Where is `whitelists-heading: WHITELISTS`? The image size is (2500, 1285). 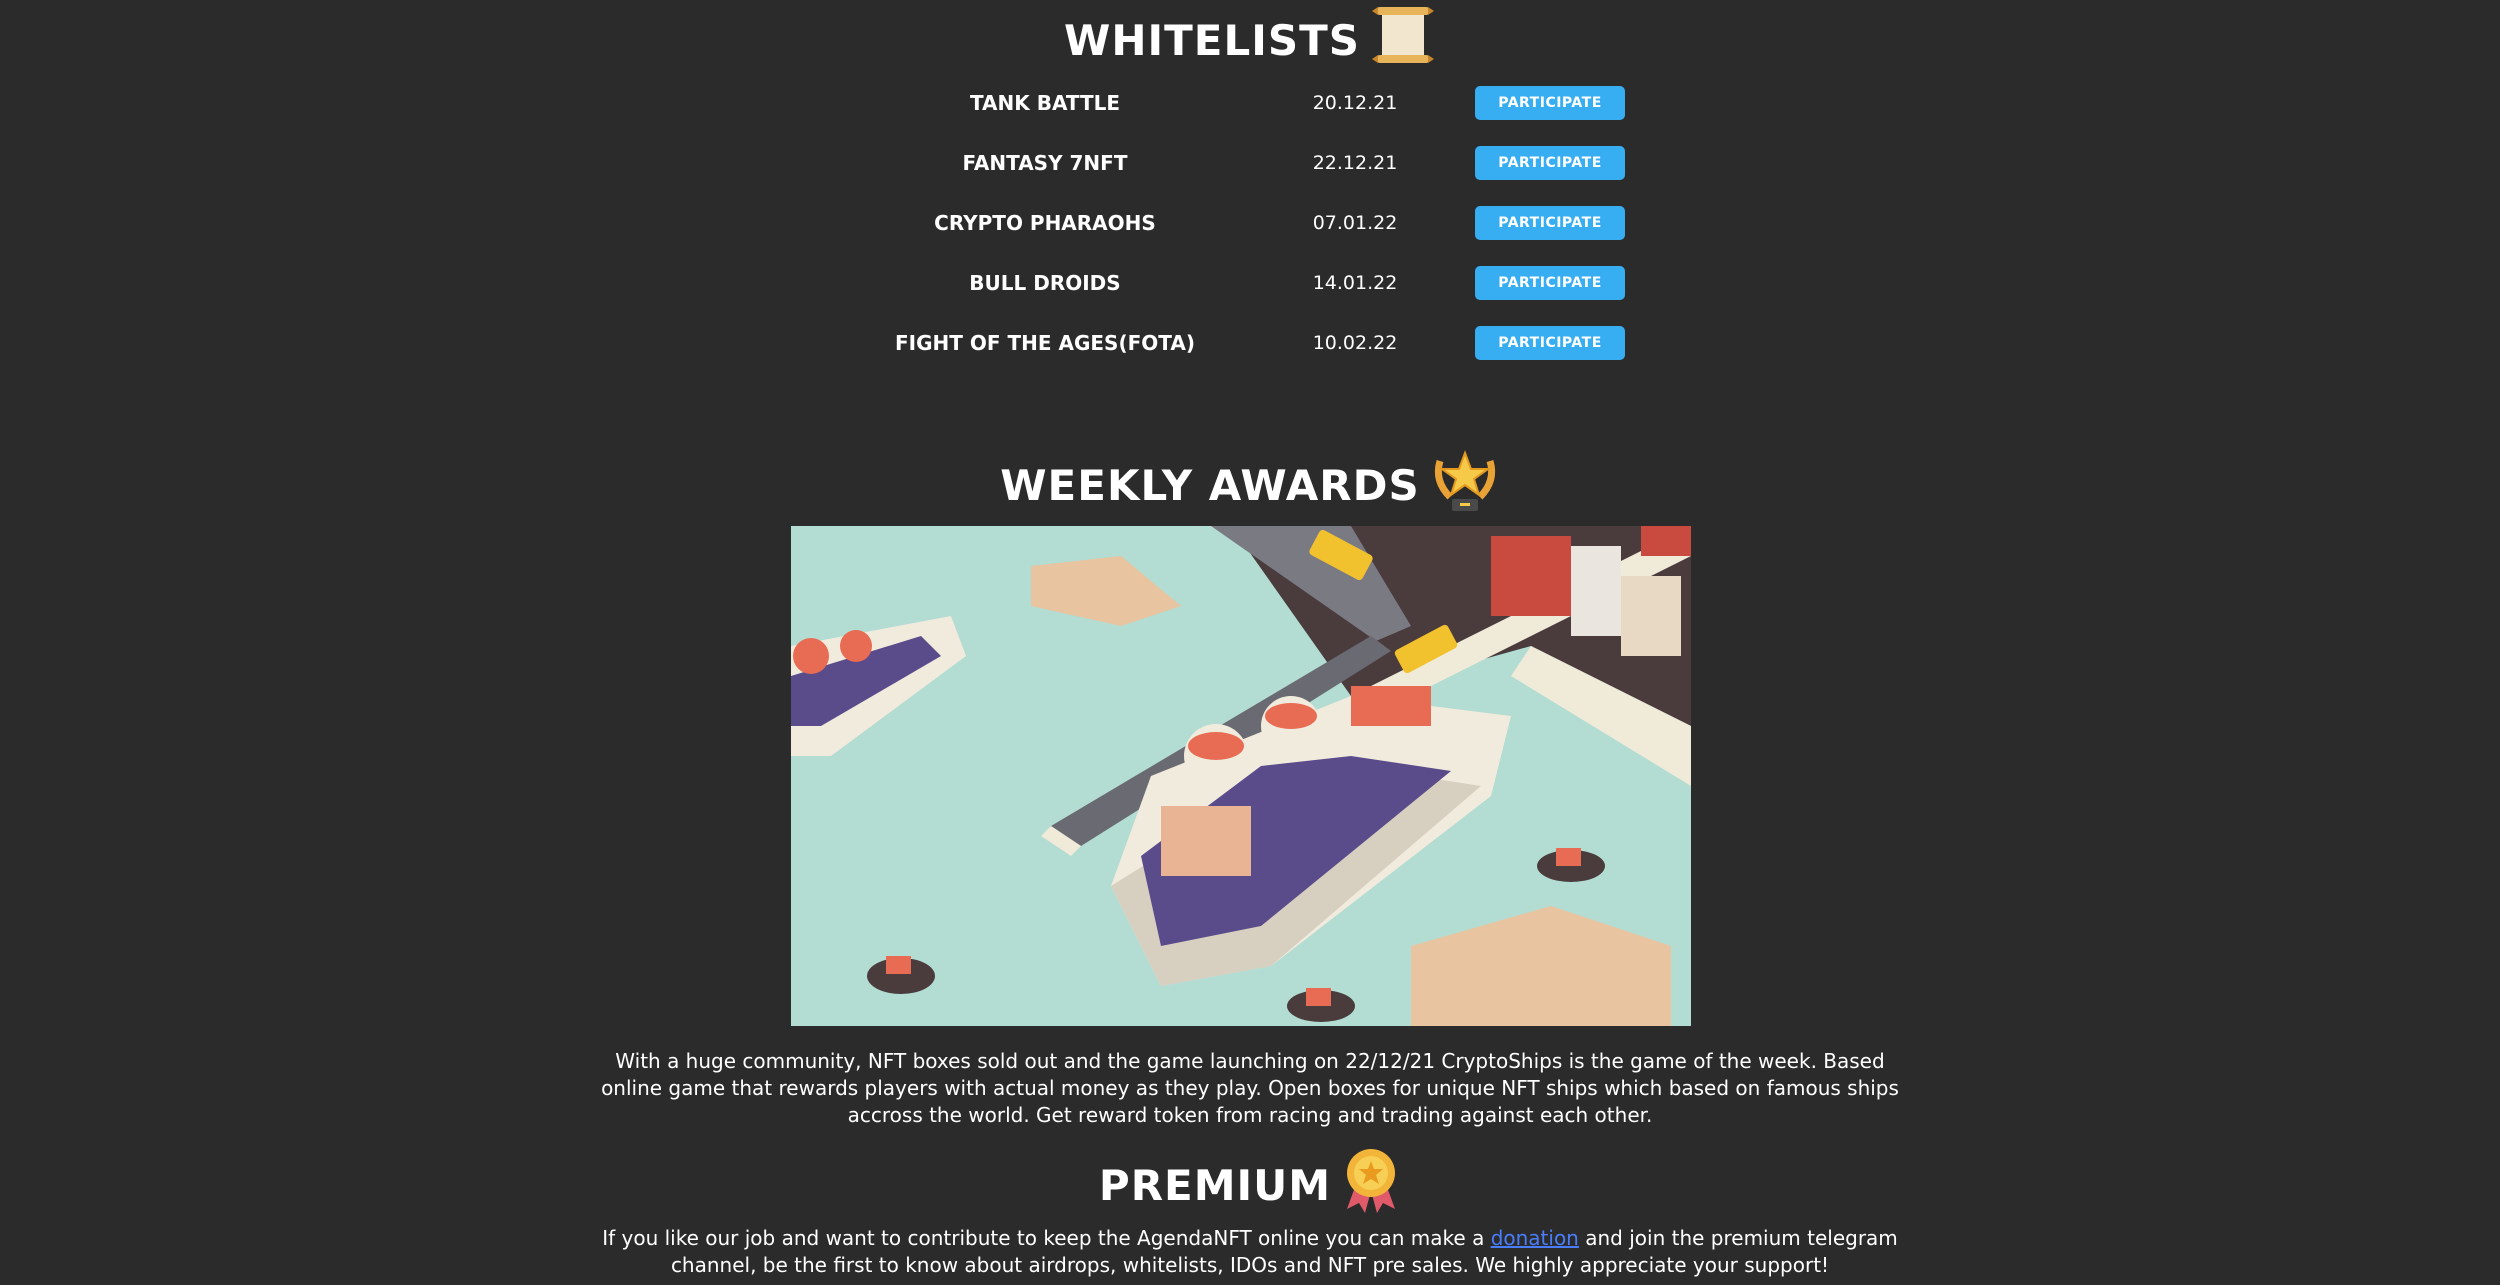
whitelists-heading: WHITELISTS is located at coordinates (1250, 39).